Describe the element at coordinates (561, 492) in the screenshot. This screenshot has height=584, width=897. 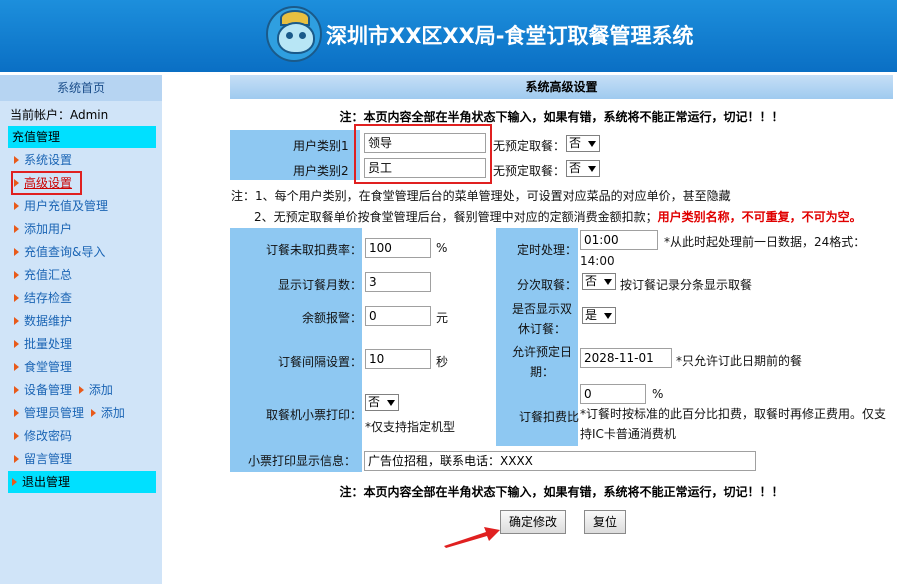
I see `notice-bottom: 注：本页内容全部在半角状态下输入，如果有错，系统将不能正常运行，切记！！！` at that location.